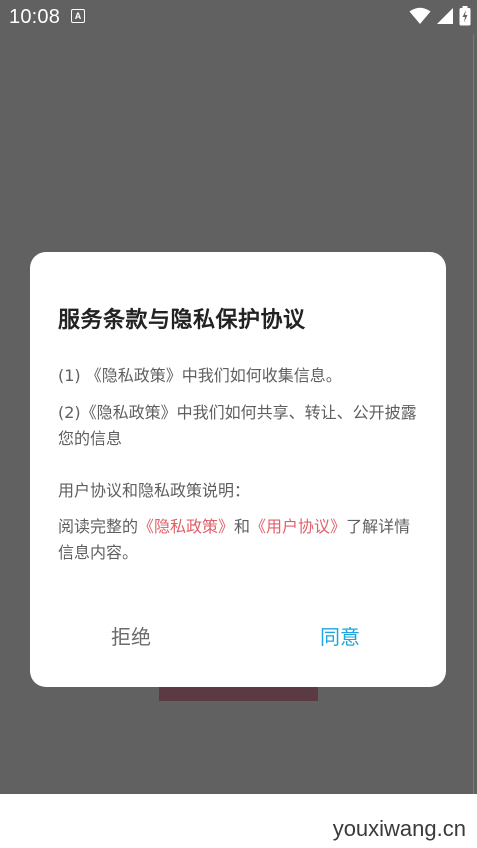  What do you see at coordinates (131, 637) in the screenshot?
I see `refuse-button: 拒绝` at bounding box center [131, 637].